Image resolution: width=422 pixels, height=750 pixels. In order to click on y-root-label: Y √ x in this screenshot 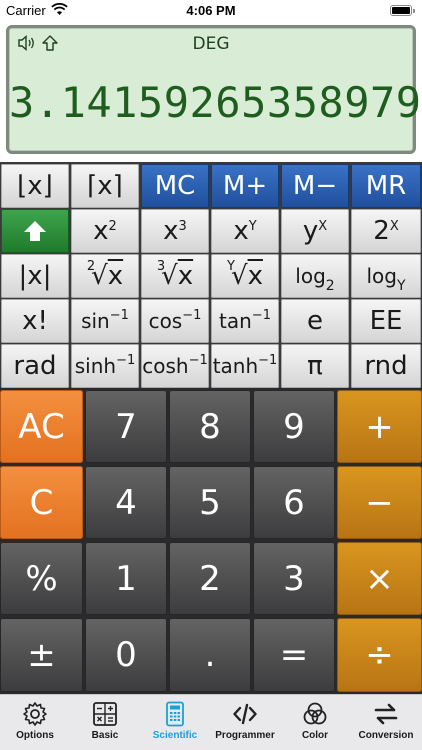, I will do `click(245, 275)`.